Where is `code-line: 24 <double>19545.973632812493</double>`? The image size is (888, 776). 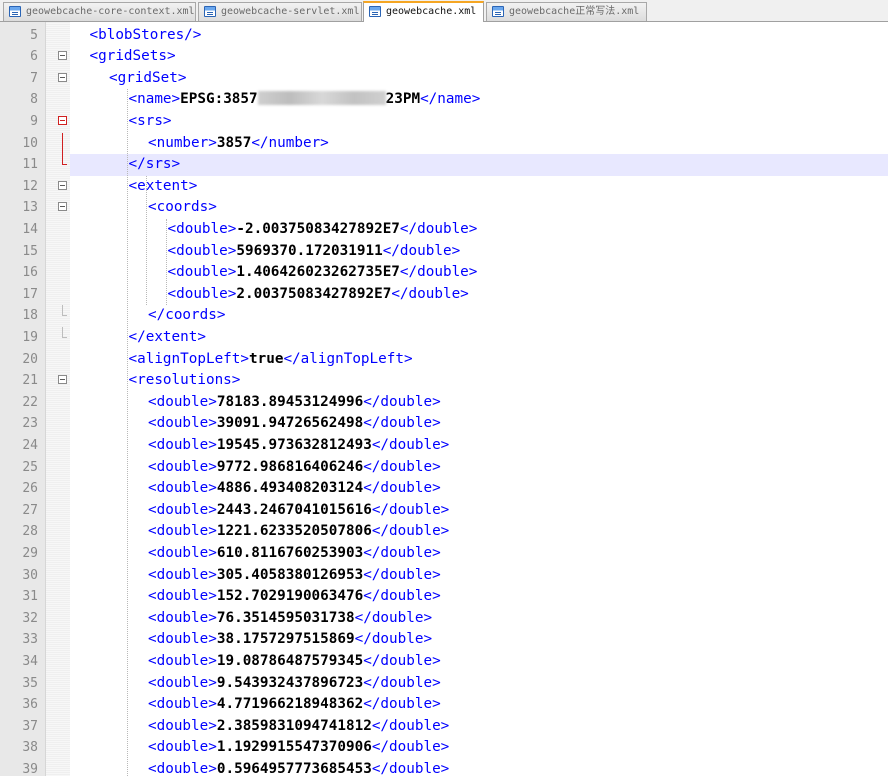 code-line: 24 <double>19545.973632812493</double> is located at coordinates (444, 446).